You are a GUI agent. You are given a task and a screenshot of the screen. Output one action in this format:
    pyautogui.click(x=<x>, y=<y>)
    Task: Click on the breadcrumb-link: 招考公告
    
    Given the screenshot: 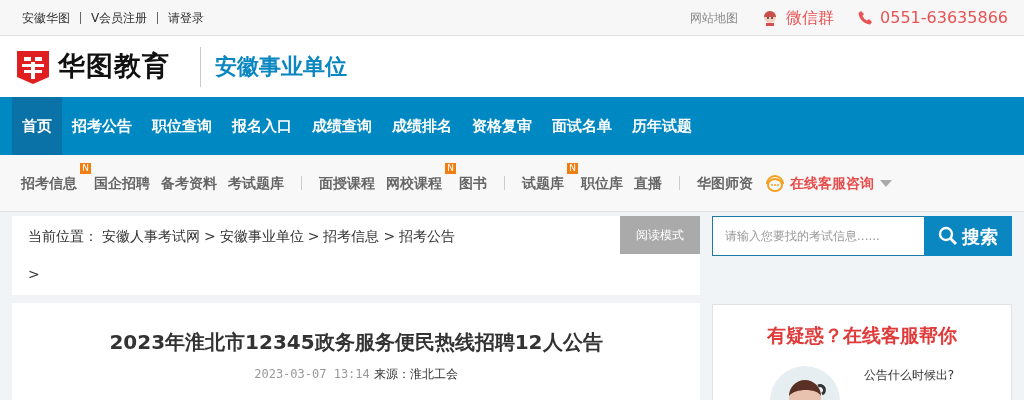 What is the action you would take?
    pyautogui.click(x=427, y=236)
    